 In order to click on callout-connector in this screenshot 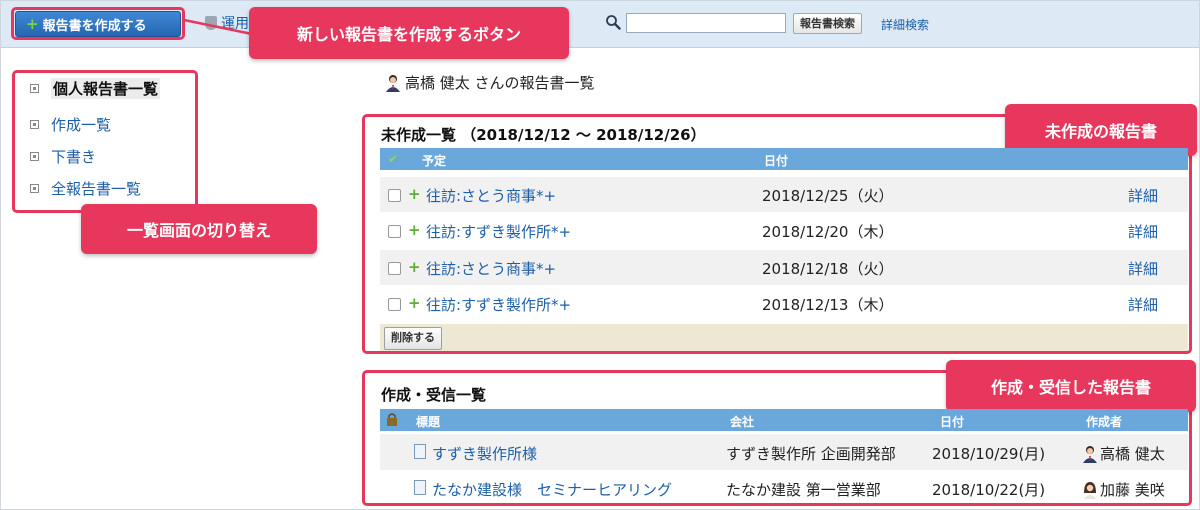, I will do `click(218, 27)`.